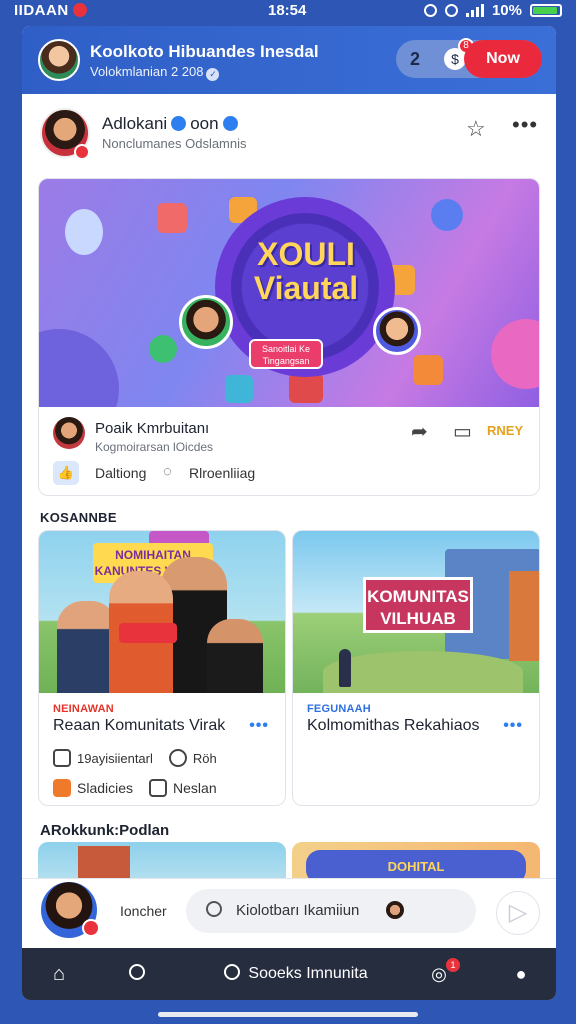 The width and height of the screenshot is (576, 1024). I want to click on comment-button: Rlroenliiag, so click(222, 473).